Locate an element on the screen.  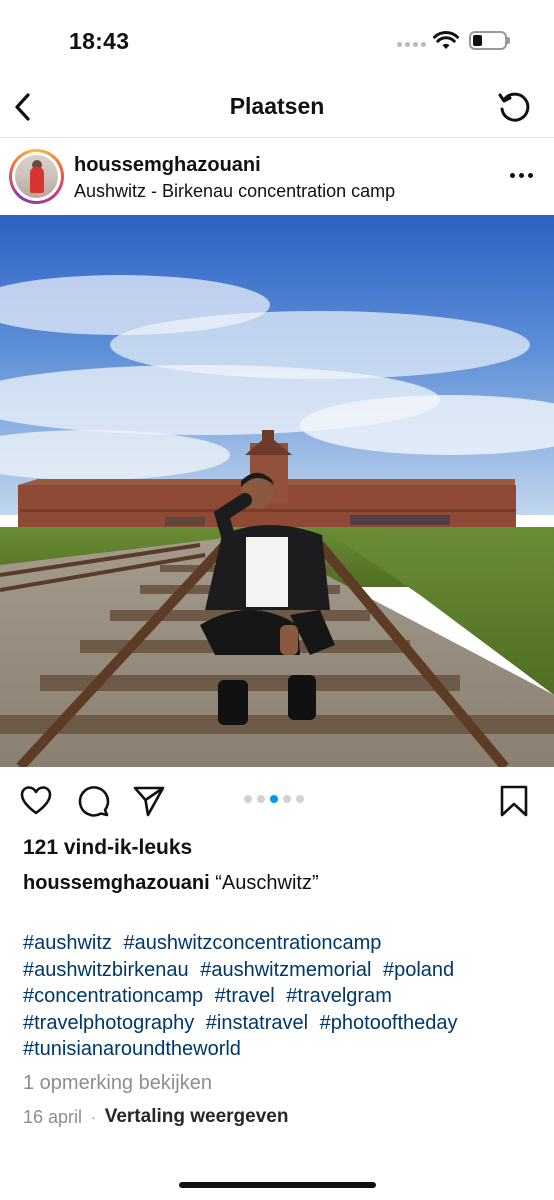
status-time: 18:43 is located at coordinates (99, 41).